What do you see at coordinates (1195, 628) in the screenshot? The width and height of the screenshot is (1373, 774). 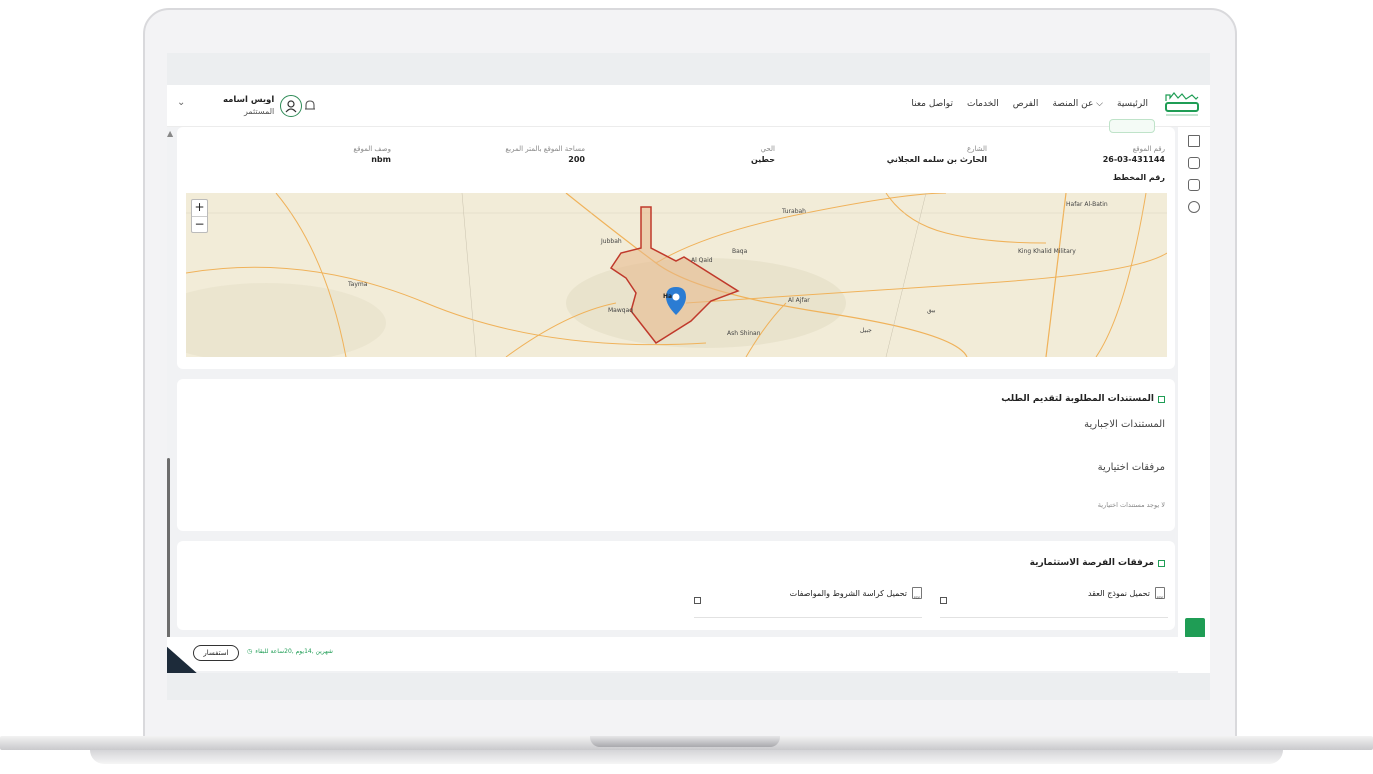 I see `feedback-button` at bounding box center [1195, 628].